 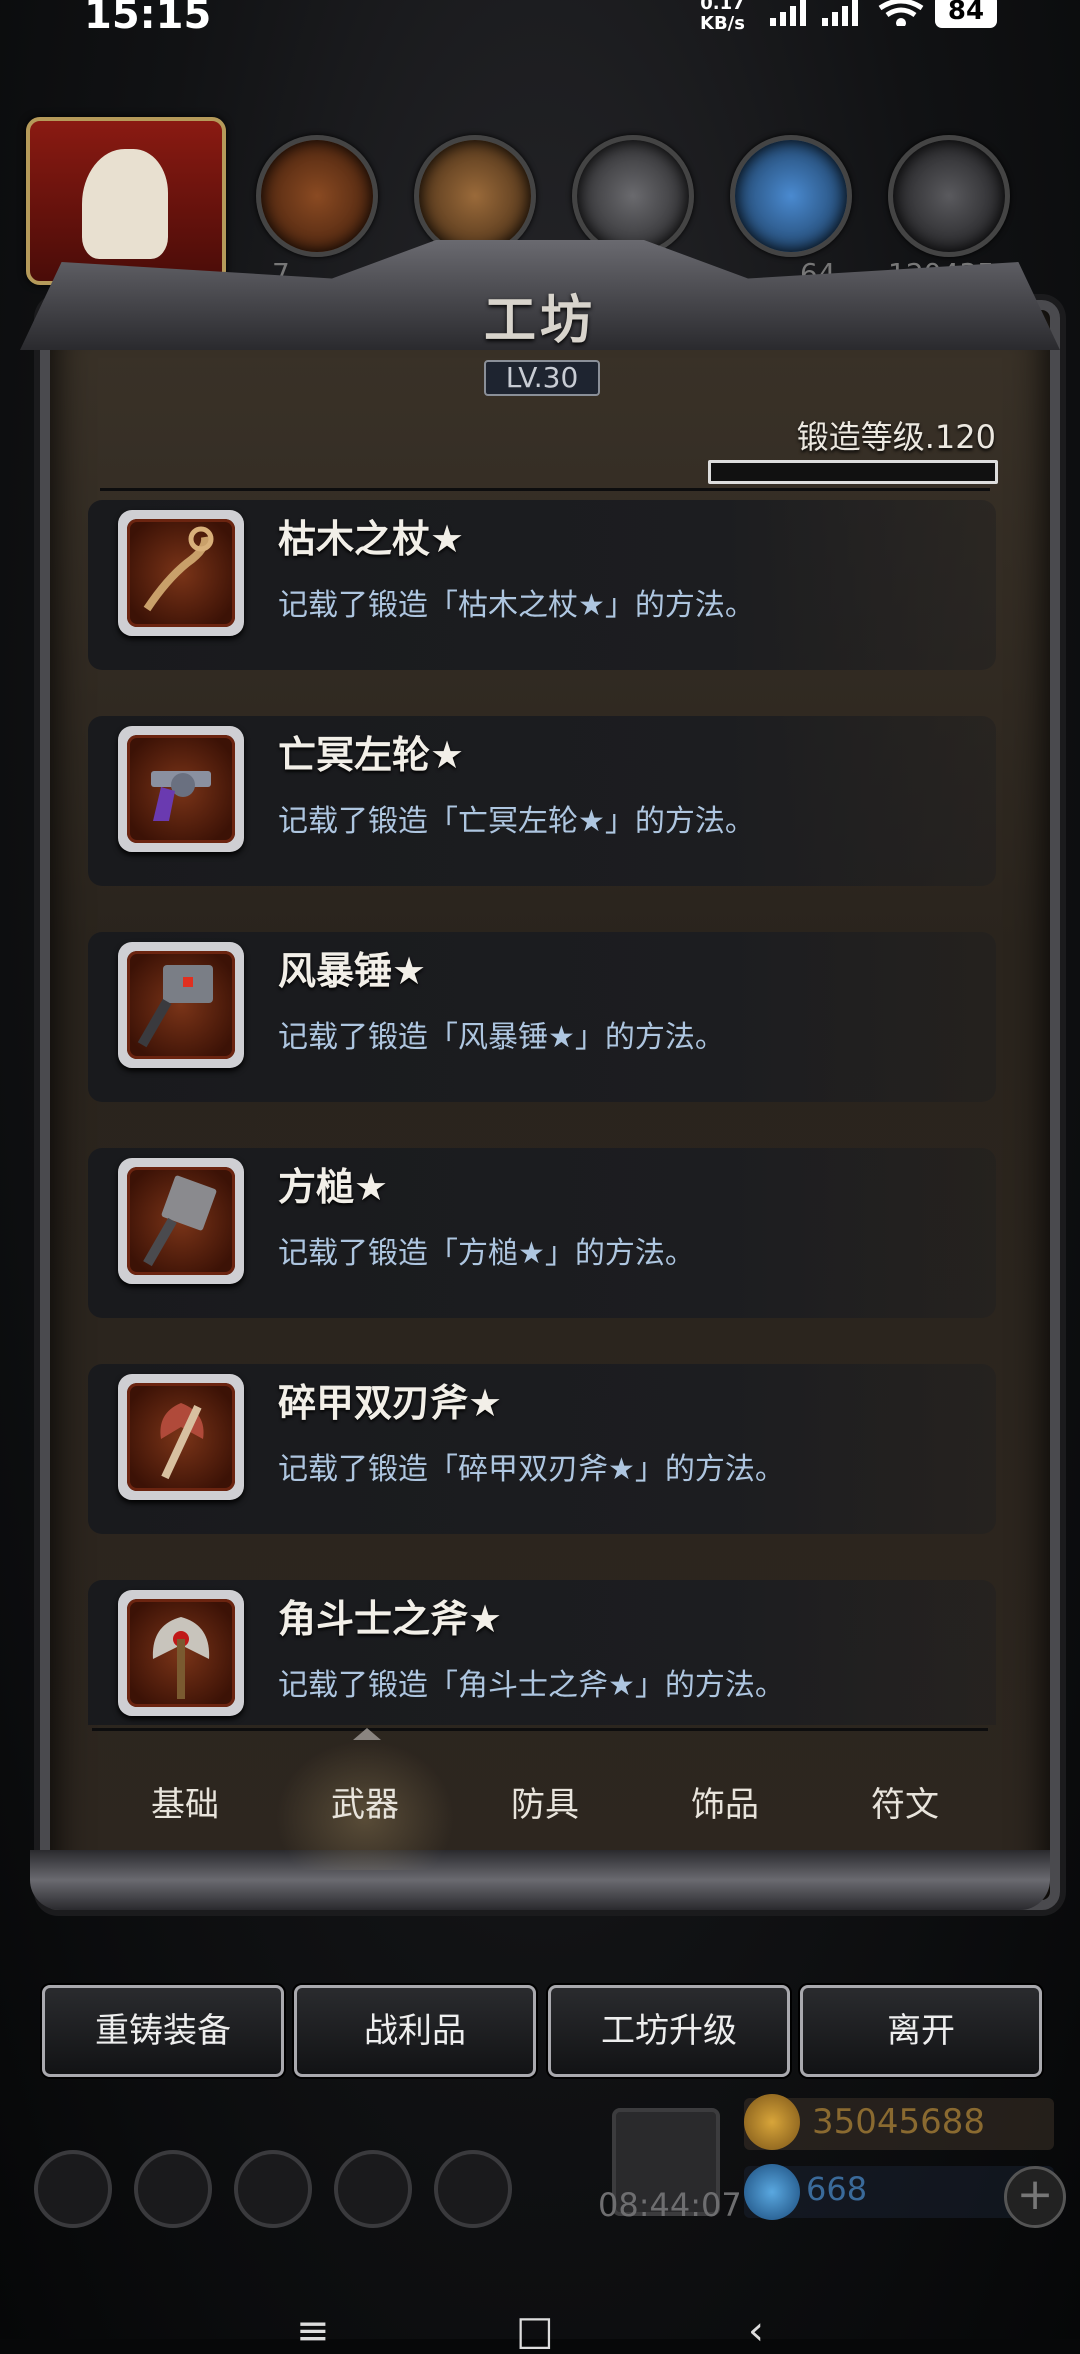 I want to click on recipe-desc: 记载了锻造「角斗士之斧★」的方法。, so click(x=531, y=1685).